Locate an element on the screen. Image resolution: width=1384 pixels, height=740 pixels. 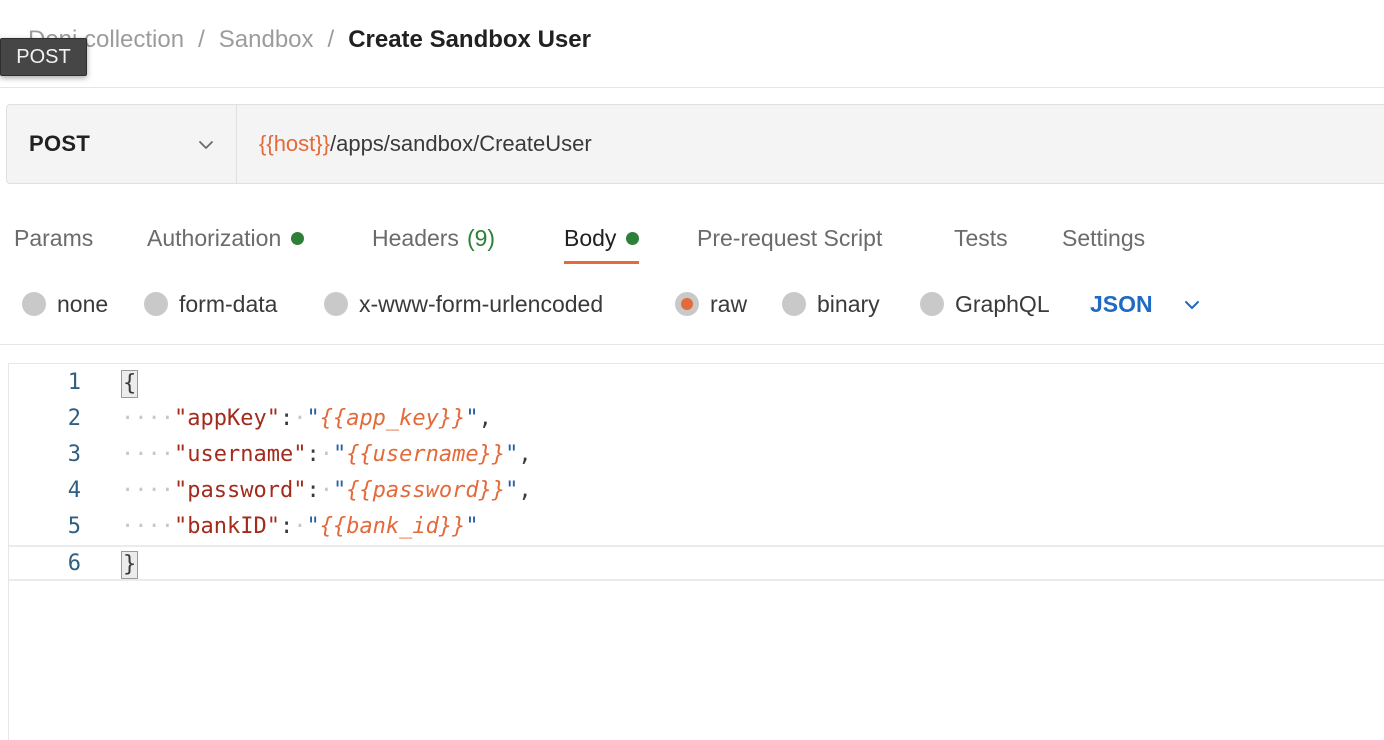
tab-label: Pre-request Script is located at coordinates (790, 237).